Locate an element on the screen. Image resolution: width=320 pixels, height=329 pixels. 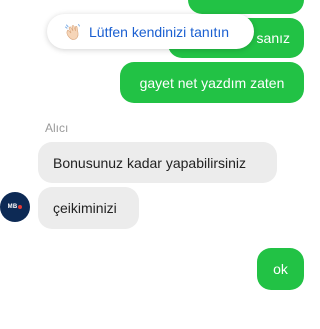
avatar-logo: MB is located at coordinates (15, 207).